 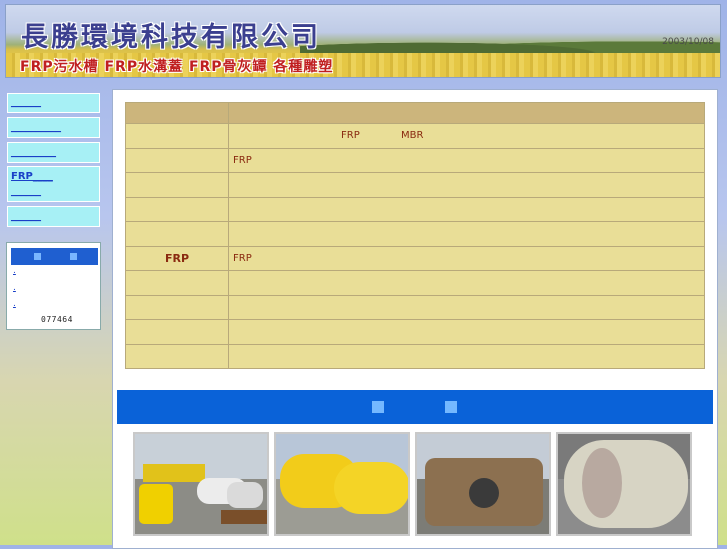 What do you see at coordinates (342, 484) in the screenshot?
I see `photo-yellow-cylinder-tanks` at bounding box center [342, 484].